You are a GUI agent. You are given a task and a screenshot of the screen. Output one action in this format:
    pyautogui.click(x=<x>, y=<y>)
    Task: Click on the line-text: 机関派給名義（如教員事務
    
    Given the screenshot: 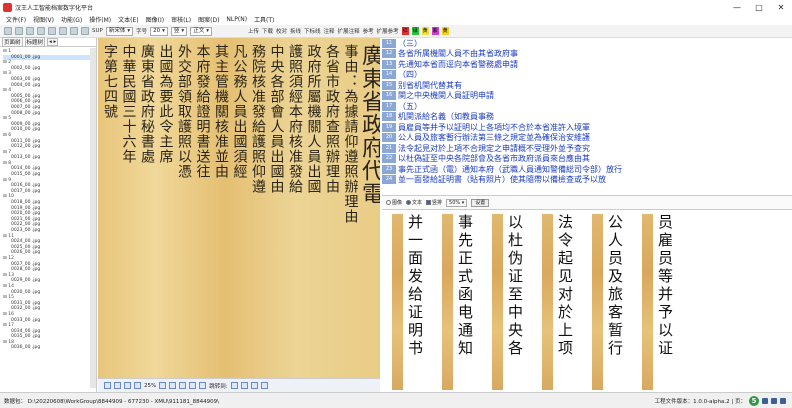 What is the action you would take?
    pyautogui.click(x=446, y=116)
    